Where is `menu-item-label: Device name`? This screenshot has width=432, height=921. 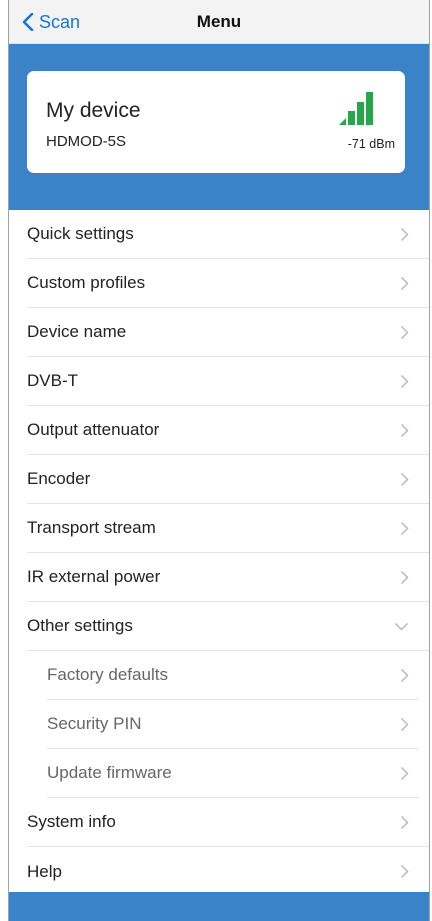 menu-item-label: Device name is located at coordinates (77, 331).